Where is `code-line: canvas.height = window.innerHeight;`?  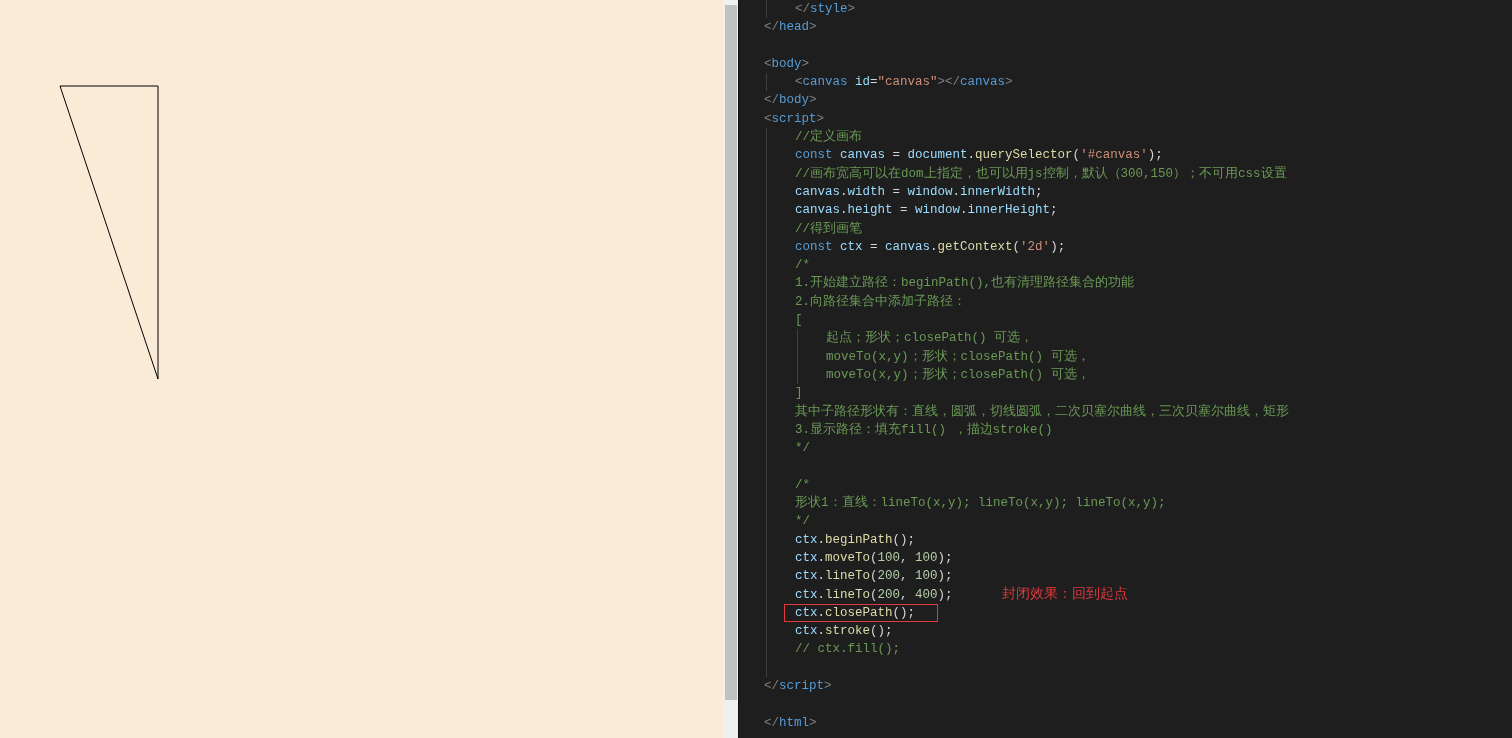
code-line: canvas.height = window.innerHeight; is located at coordinates (926, 210).